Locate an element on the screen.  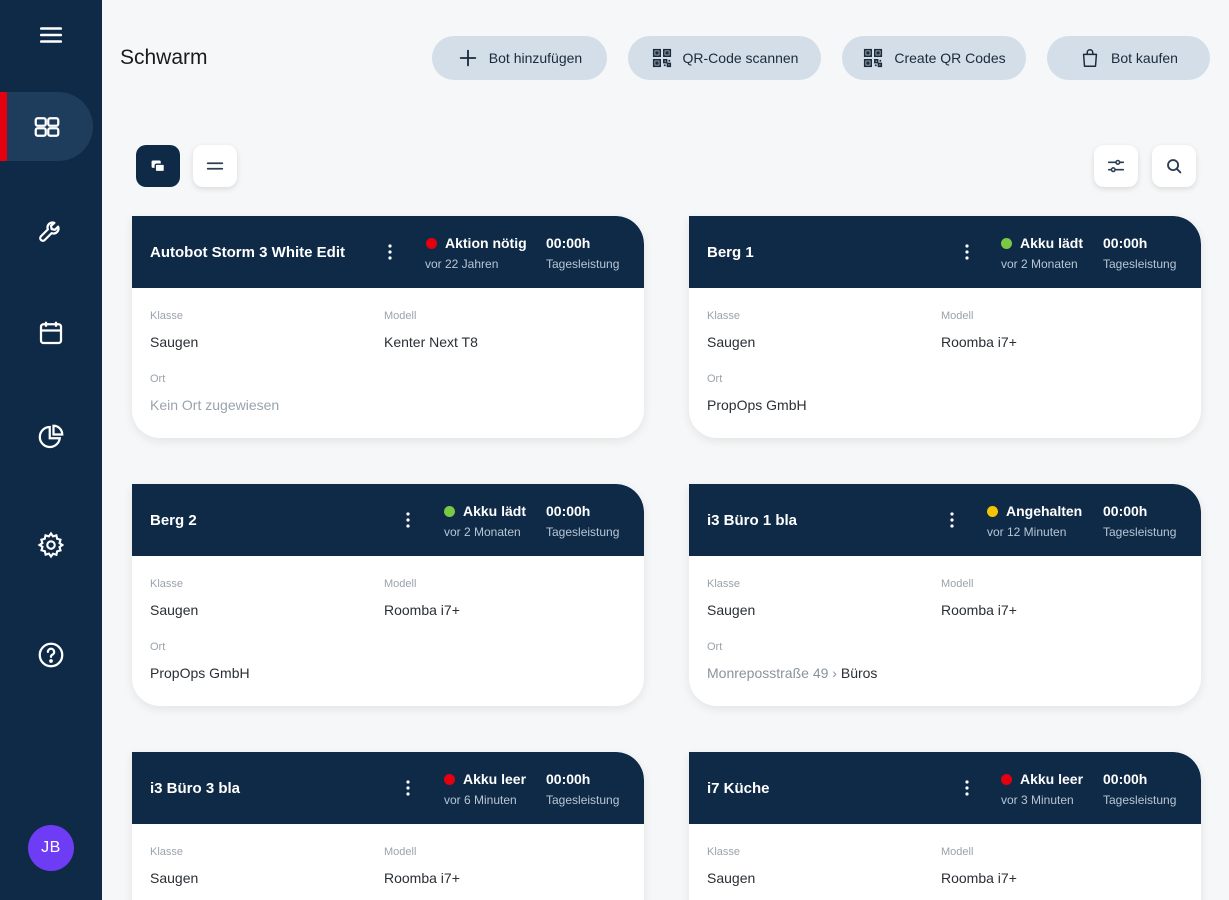
grid-icon is located at coordinates (46, 127).